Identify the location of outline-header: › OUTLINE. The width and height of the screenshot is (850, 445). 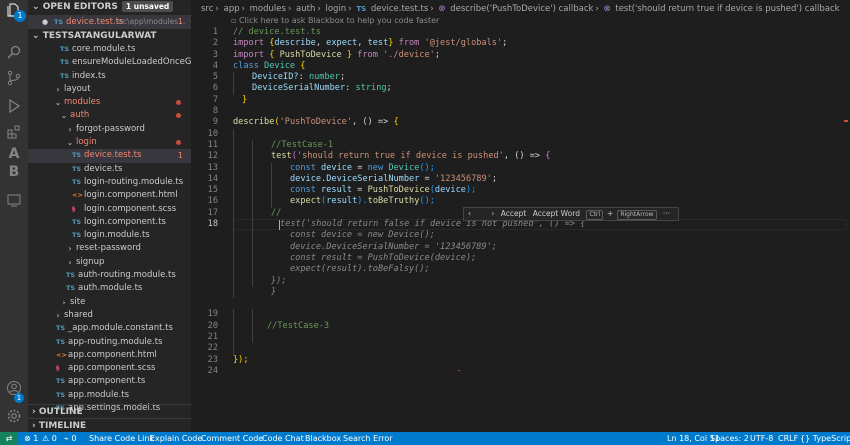
(109, 411).